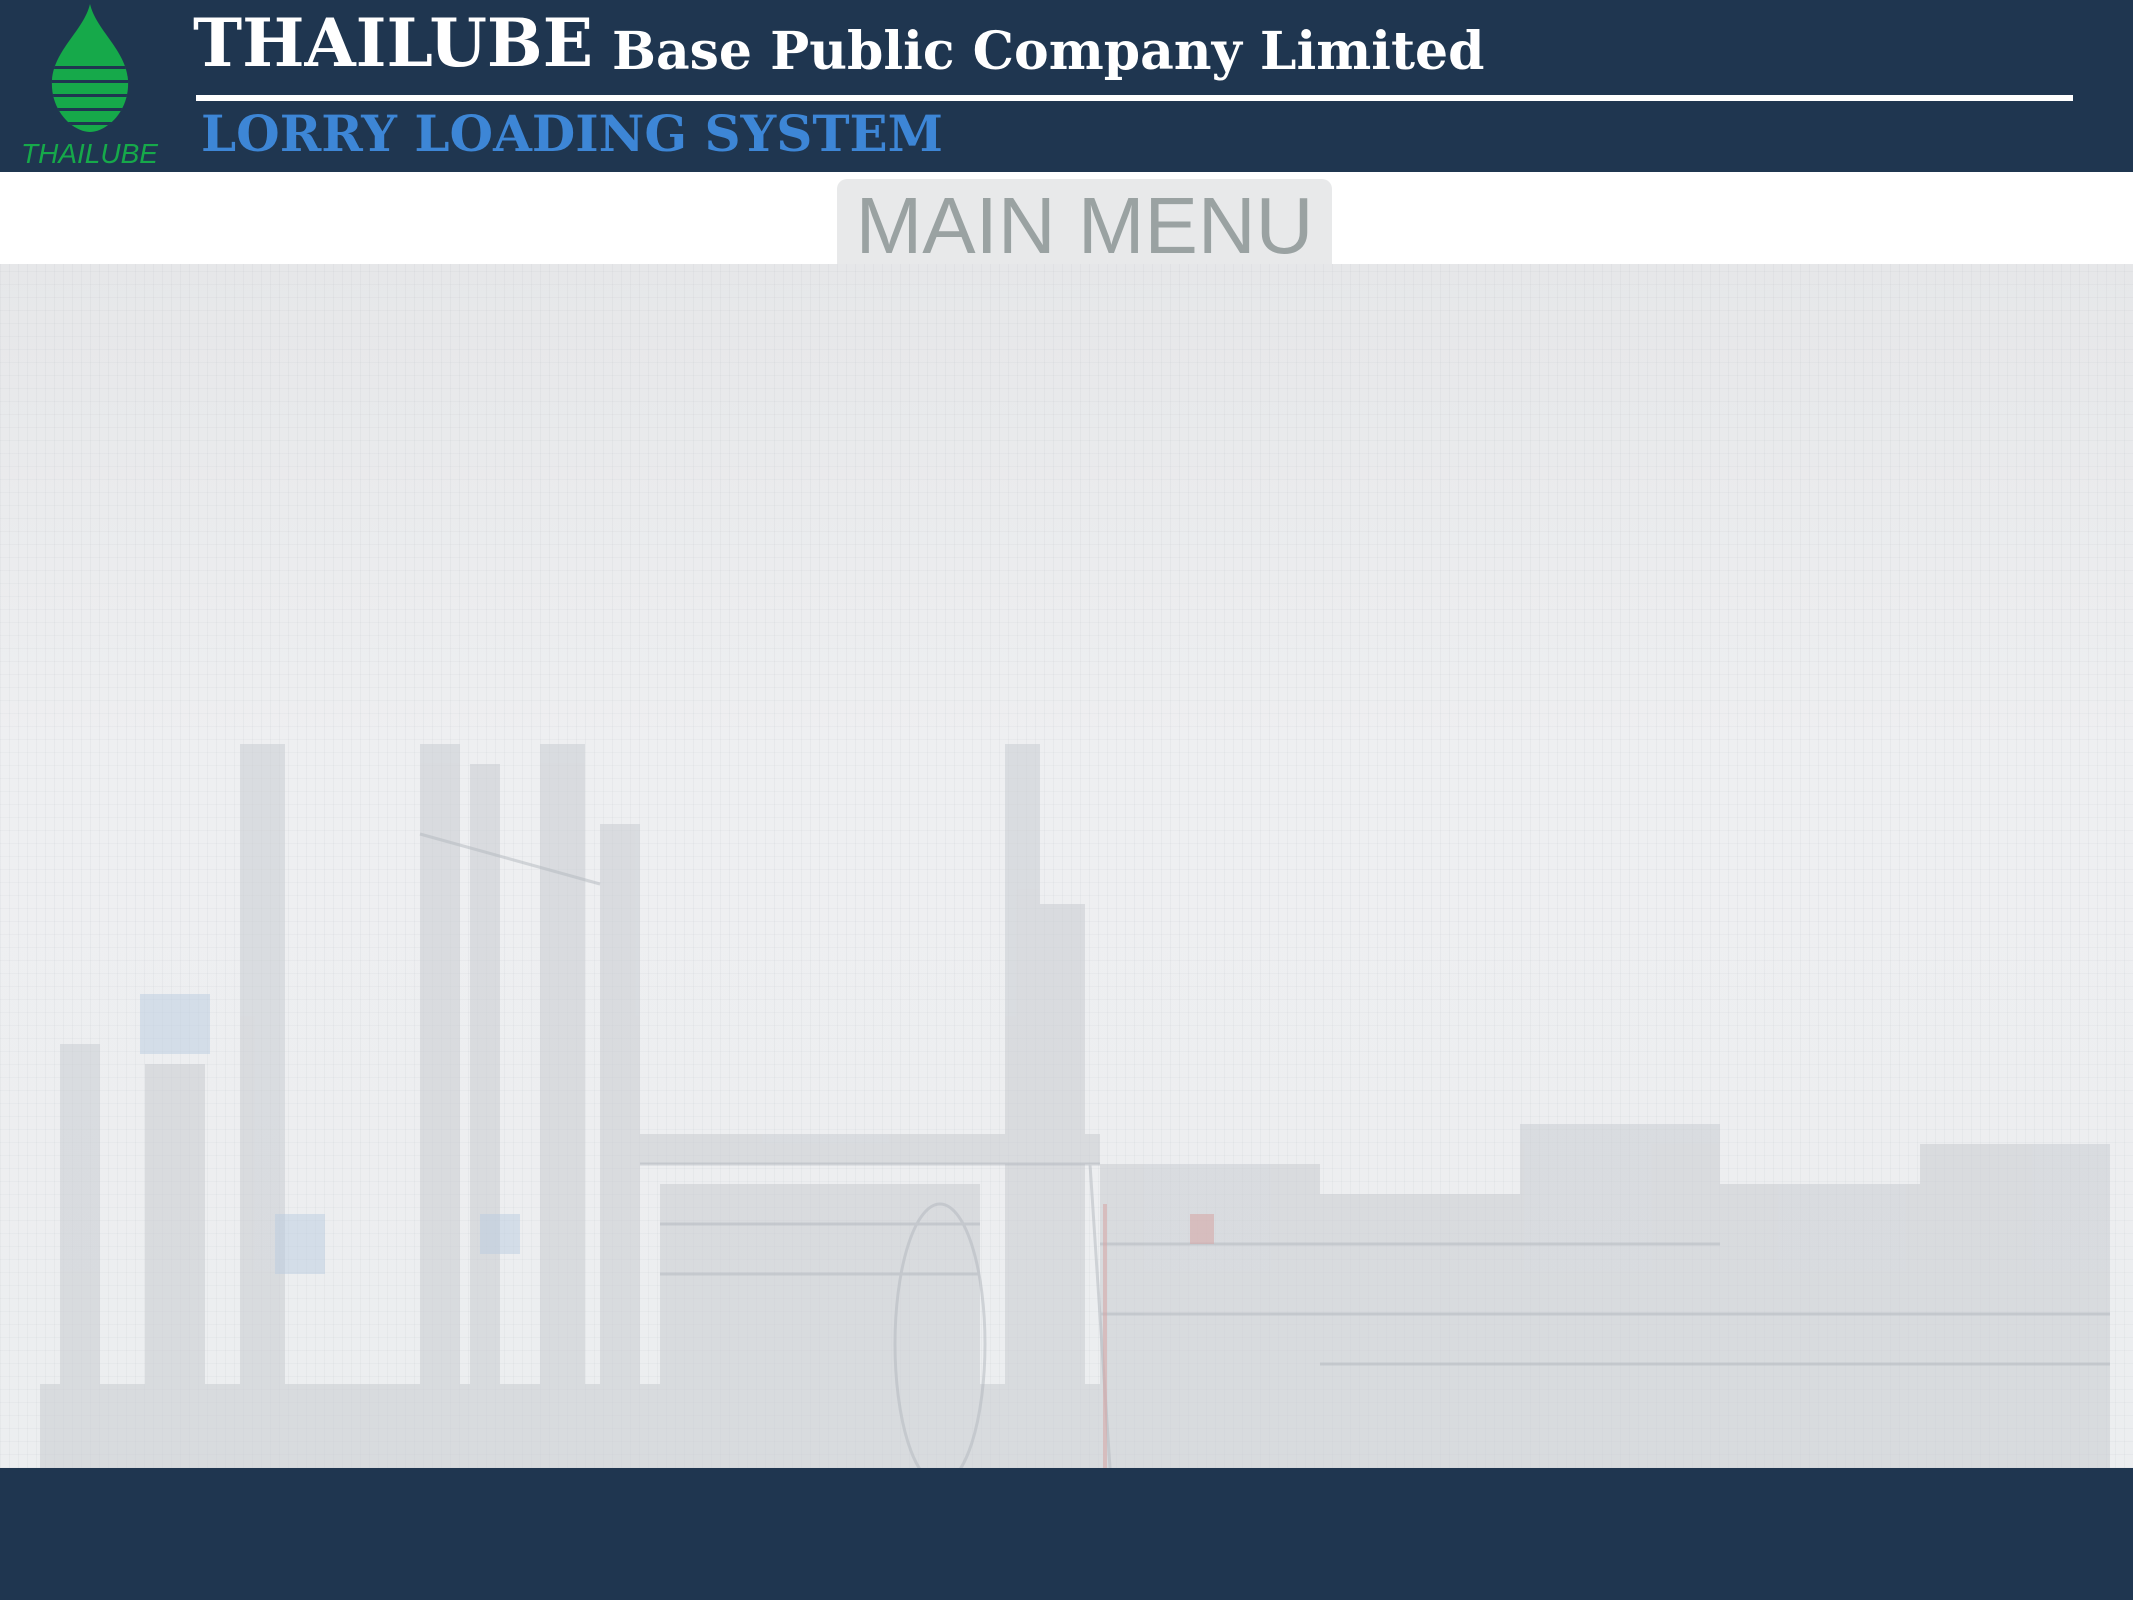 Image resolution: width=2133 pixels, height=1600 pixels. What do you see at coordinates (89, 153) in the screenshot?
I see `logo-wordmark: THAILUBE` at bounding box center [89, 153].